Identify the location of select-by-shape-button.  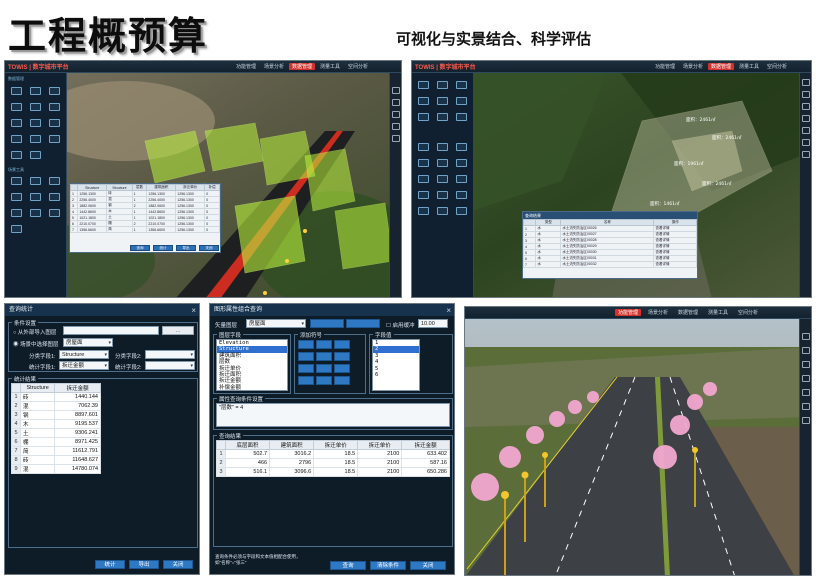
(327, 323).